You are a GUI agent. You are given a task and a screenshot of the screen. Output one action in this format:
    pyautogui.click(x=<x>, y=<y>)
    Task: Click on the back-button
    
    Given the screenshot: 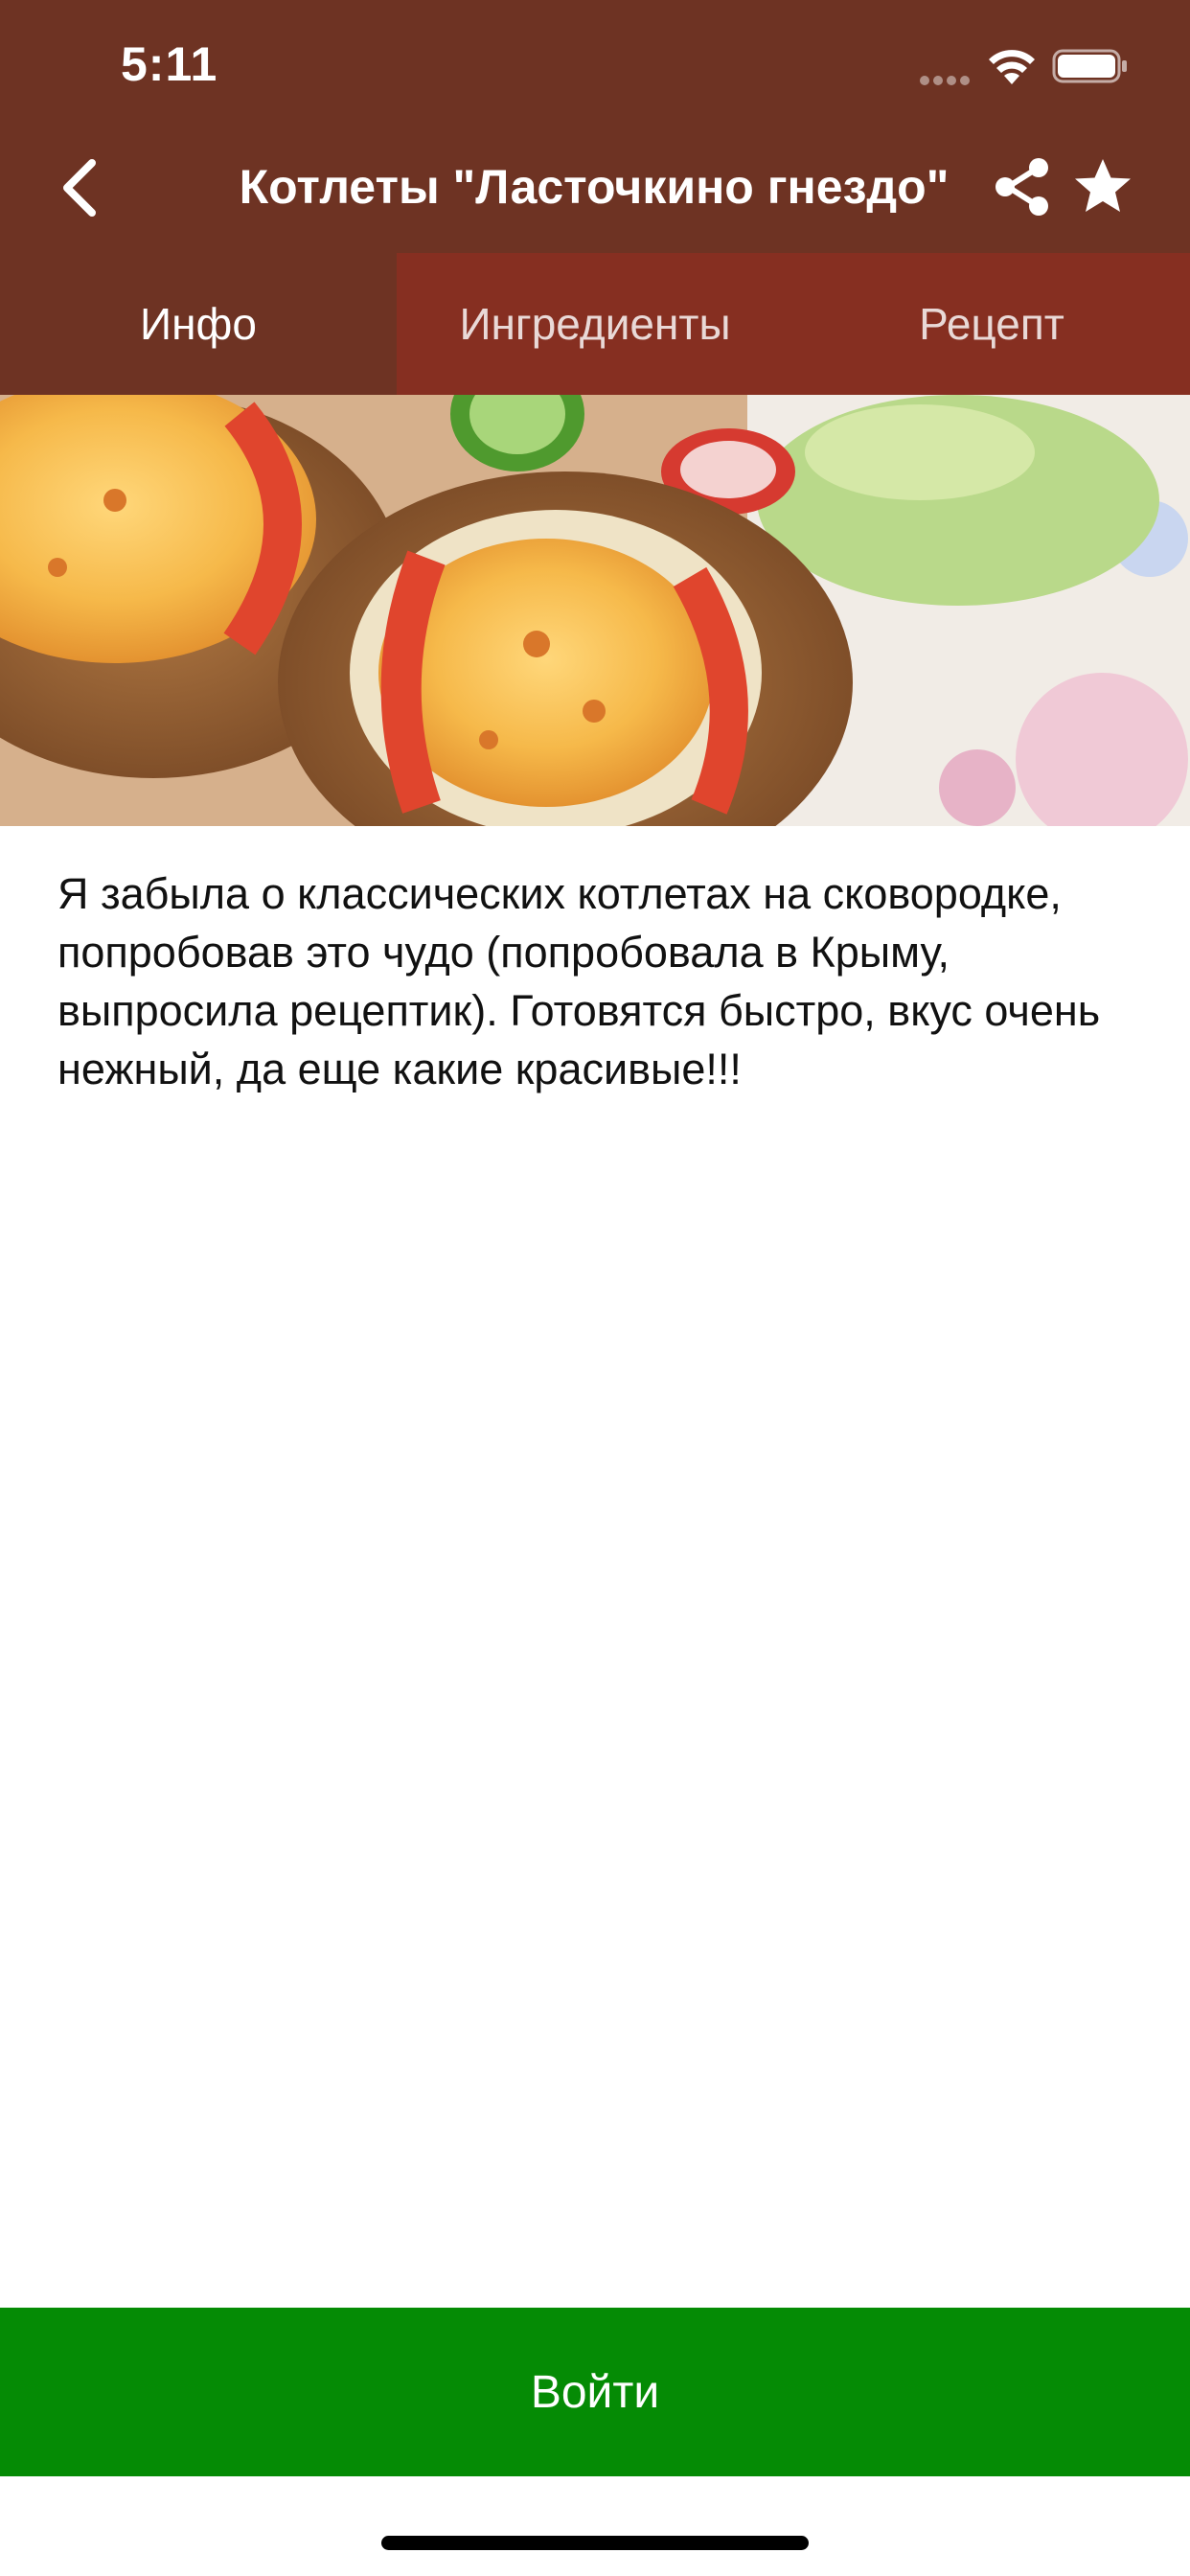 What is the action you would take?
    pyautogui.click(x=78, y=187)
    